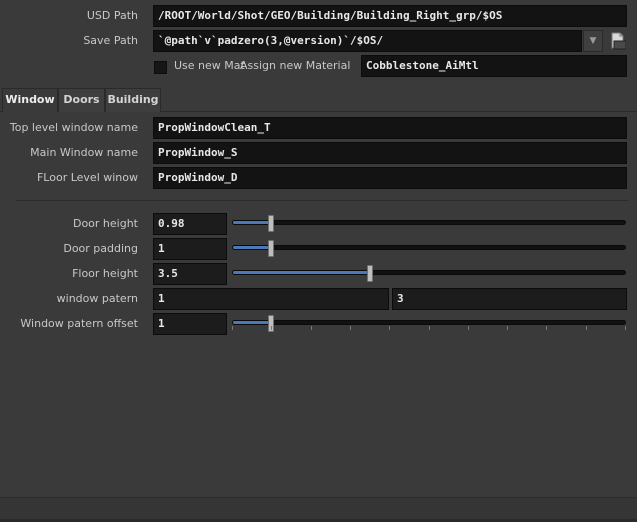 The width and height of the screenshot is (637, 522). What do you see at coordinates (105, 273) in the screenshot?
I see `floor-height-label: Floor height` at bounding box center [105, 273].